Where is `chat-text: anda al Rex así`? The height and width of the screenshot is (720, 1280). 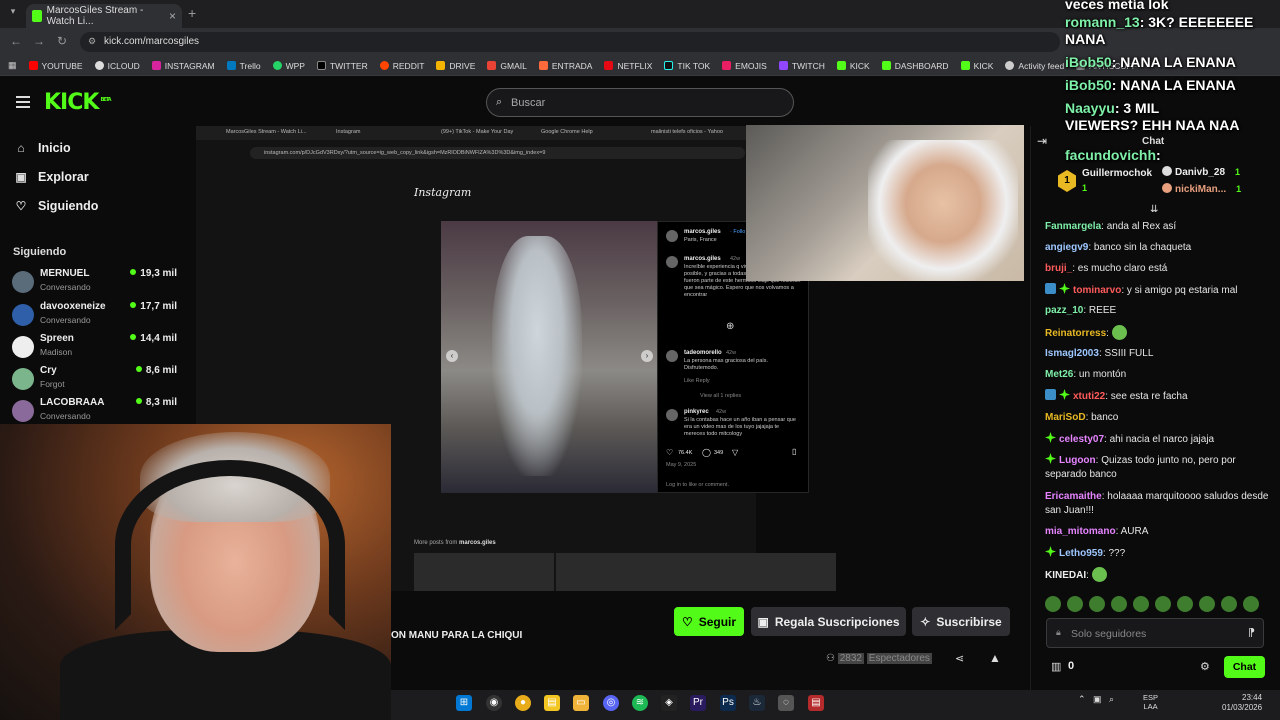
chat-text: anda al Rex así is located at coordinates (1141, 226).